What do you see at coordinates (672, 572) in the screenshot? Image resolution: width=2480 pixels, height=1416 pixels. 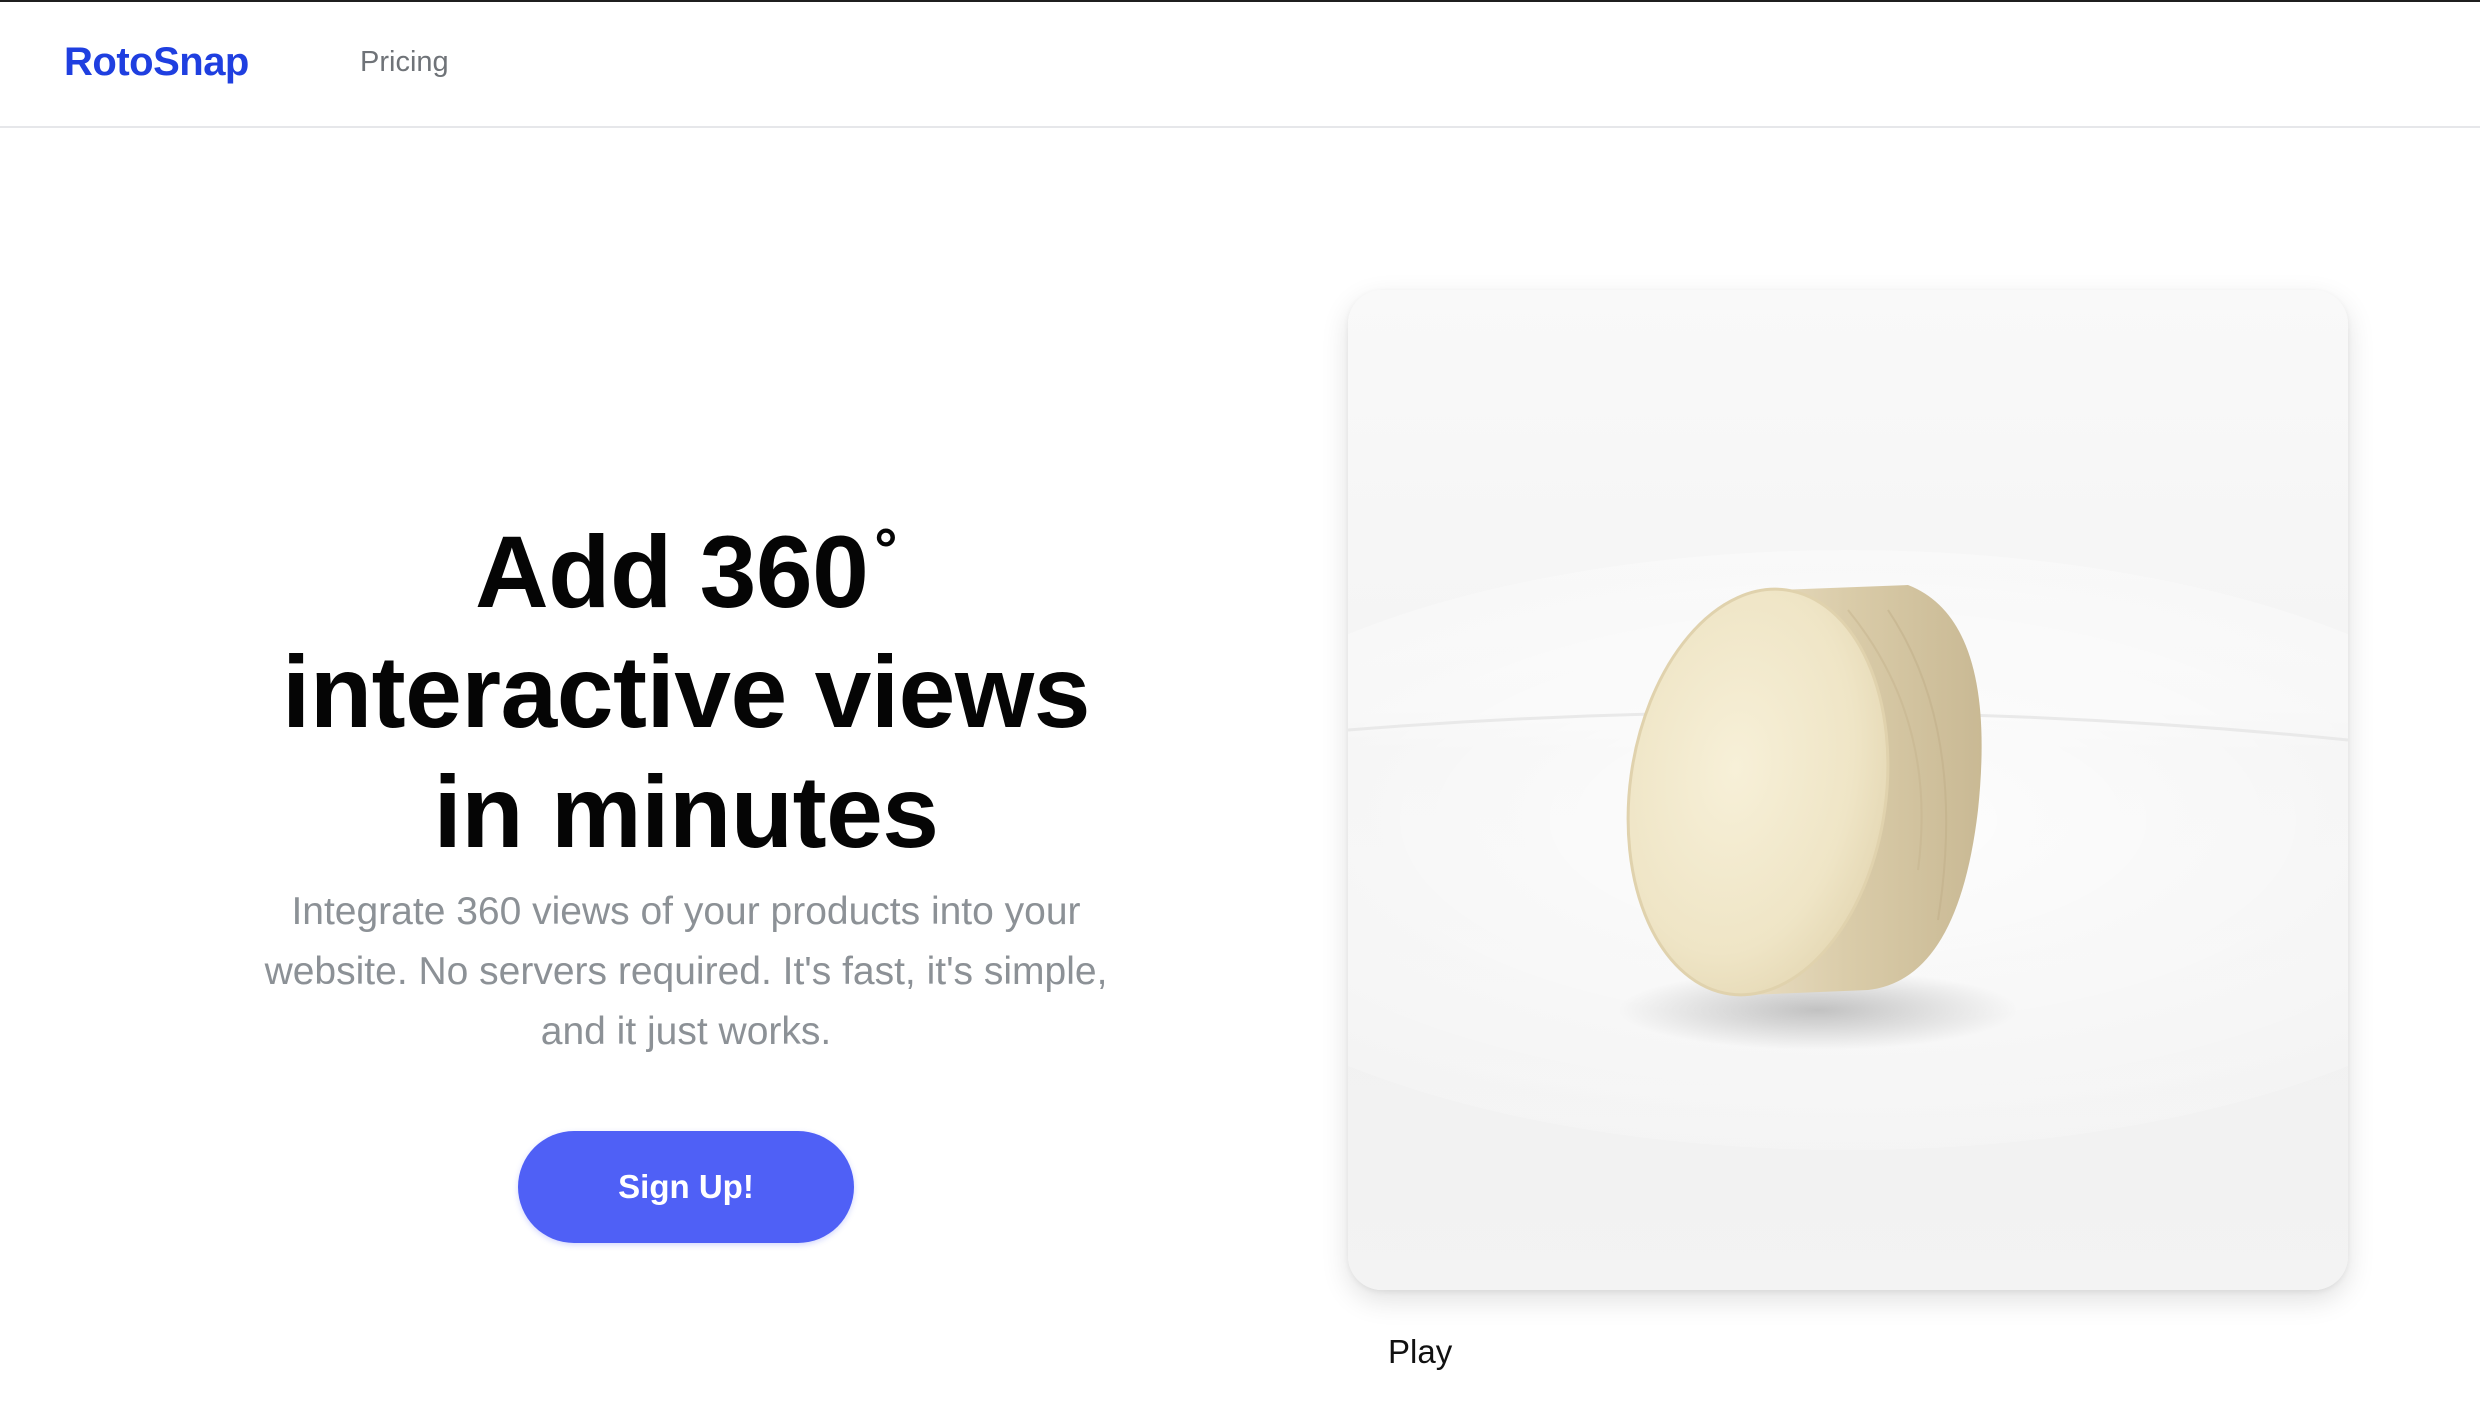 I see `hero-title-text: Add 360` at bounding box center [672, 572].